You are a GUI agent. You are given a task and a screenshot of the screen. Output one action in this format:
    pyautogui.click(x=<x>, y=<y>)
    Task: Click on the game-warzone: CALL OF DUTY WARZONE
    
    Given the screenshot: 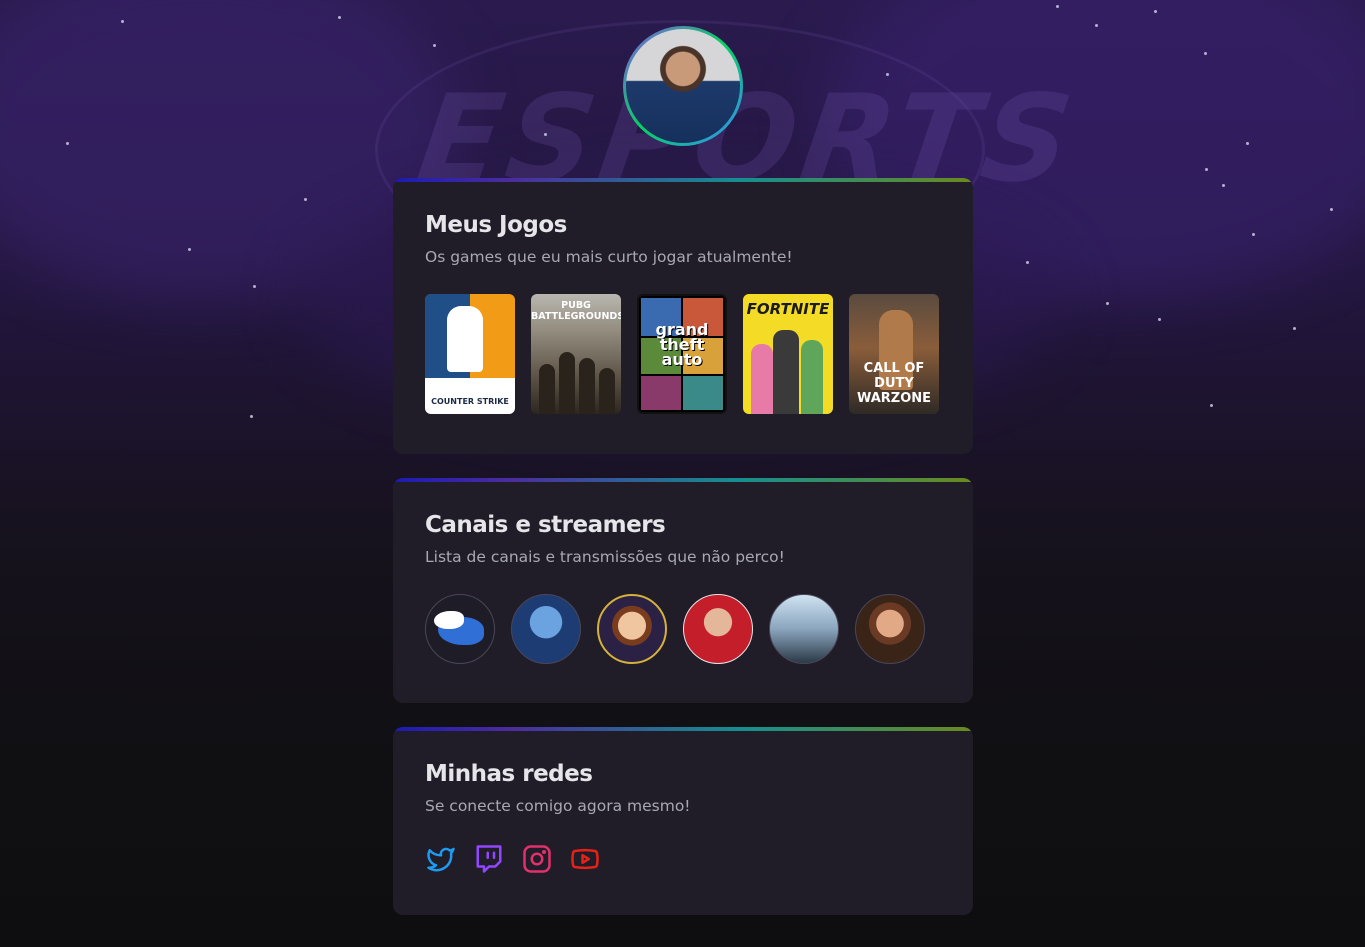 What is the action you would take?
    pyautogui.click(x=894, y=354)
    